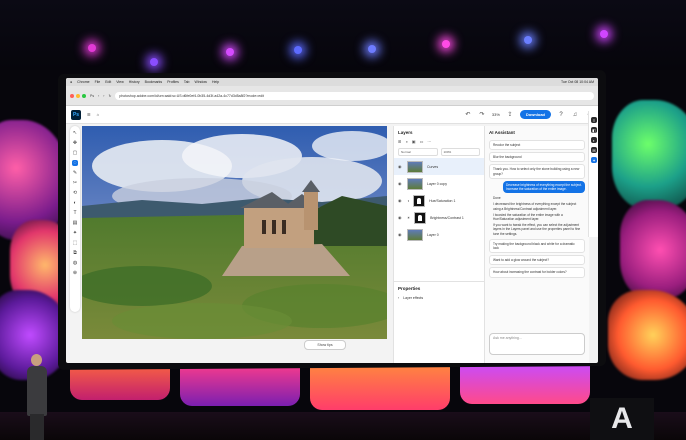  I want to click on chevron-right-icon: ›, so click(399, 298).